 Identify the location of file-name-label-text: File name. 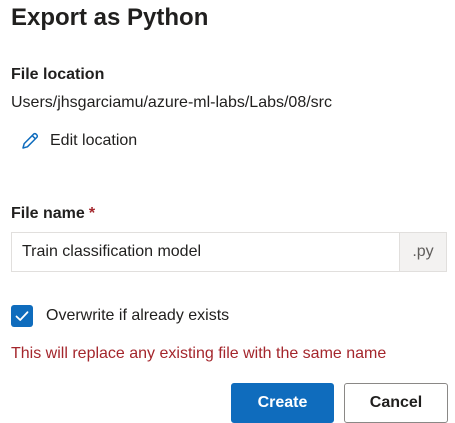
(48, 213).